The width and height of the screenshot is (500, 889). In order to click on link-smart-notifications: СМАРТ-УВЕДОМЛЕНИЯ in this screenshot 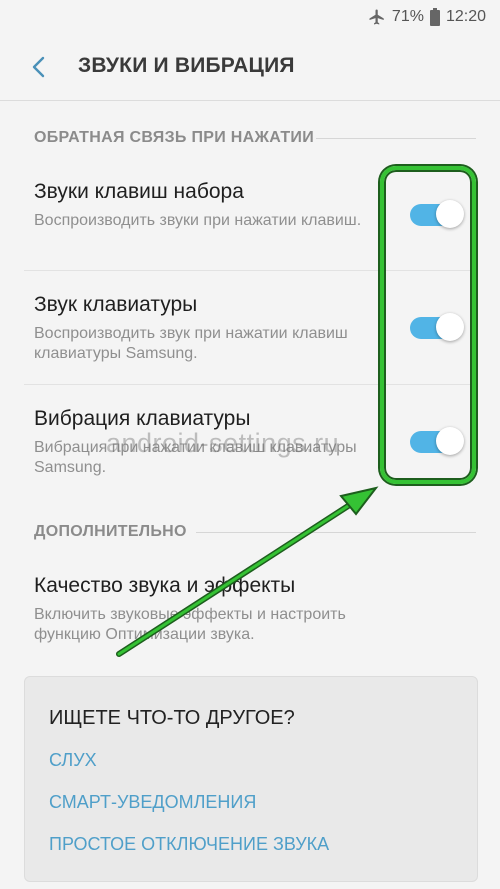, I will do `click(152, 802)`.